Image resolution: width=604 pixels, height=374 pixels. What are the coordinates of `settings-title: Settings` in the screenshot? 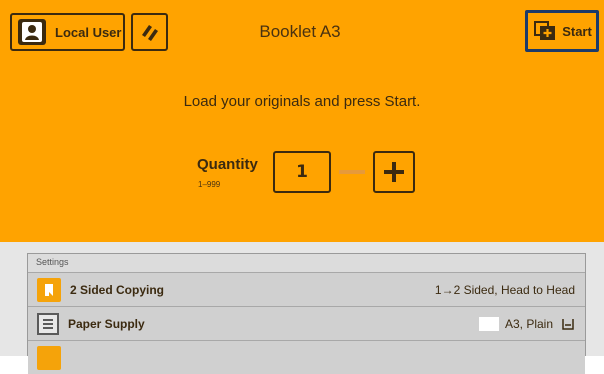 It's located at (52, 262).